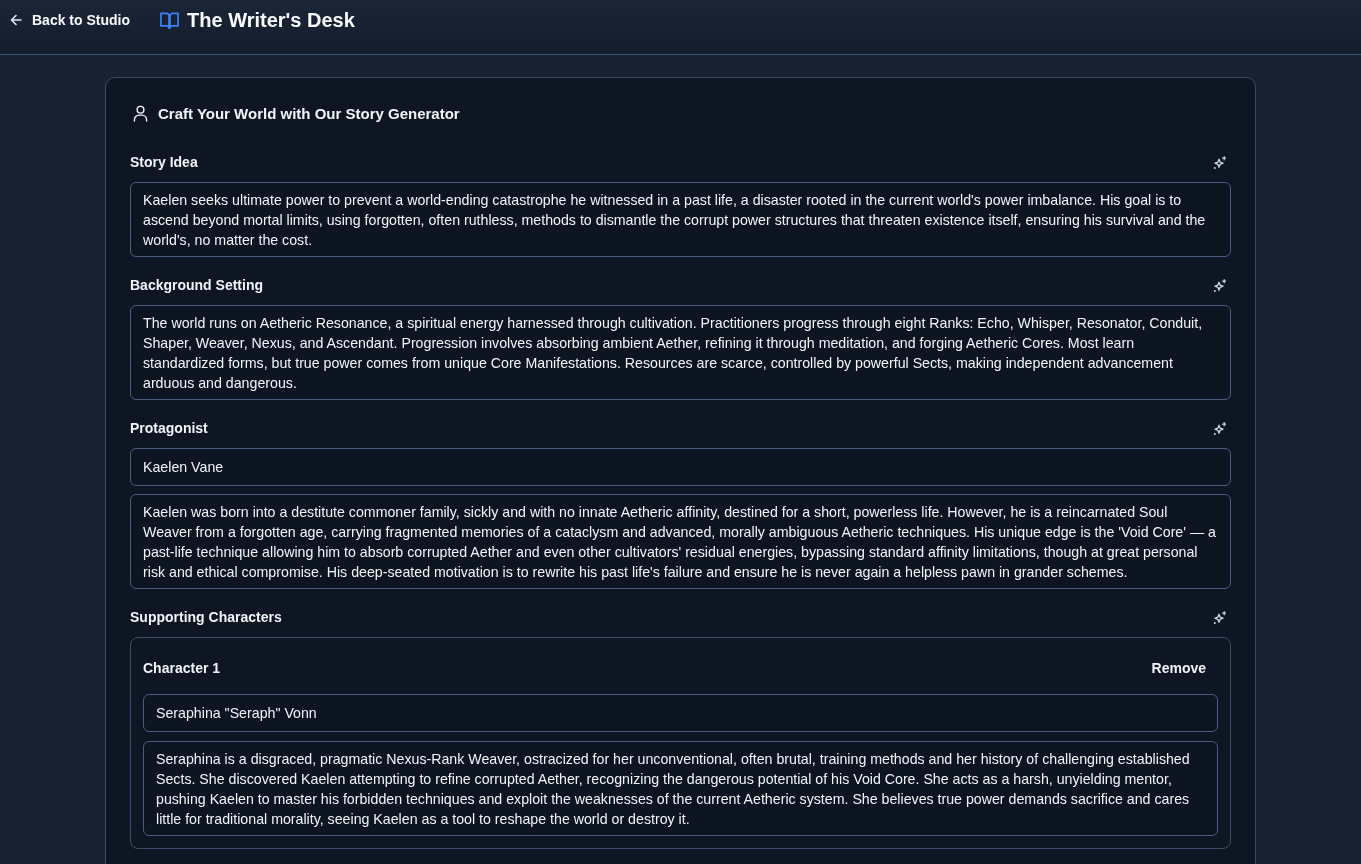 The width and height of the screenshot is (1361, 864). What do you see at coordinates (680, 219) in the screenshot?
I see `text-area-field: Kaelen seeks ultimate power to prevent a world-ending catastrophe he witnessed in a past life, a disaster rooted in the current world's power imbalance. His goal is to ascend beyond mortal limits, using forgotten, often ruthless, methods to dismantle the corrupt power structures that threaten existence itself, ensuring his survival and the world's, no matter the cost.` at bounding box center [680, 219].